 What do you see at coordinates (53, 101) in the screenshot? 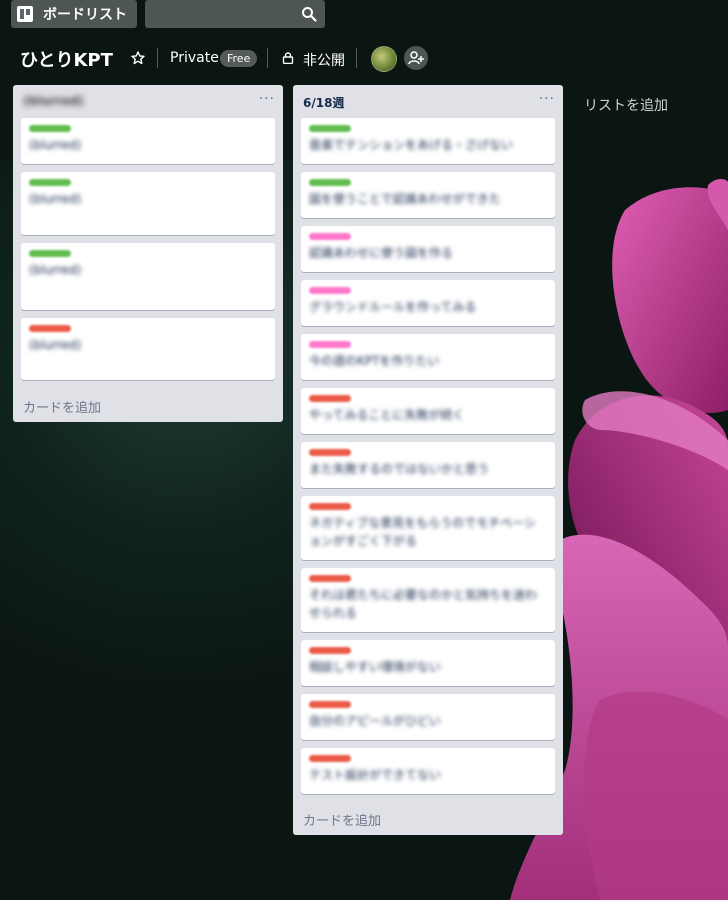
I see `list-title: (blurred)` at bounding box center [53, 101].